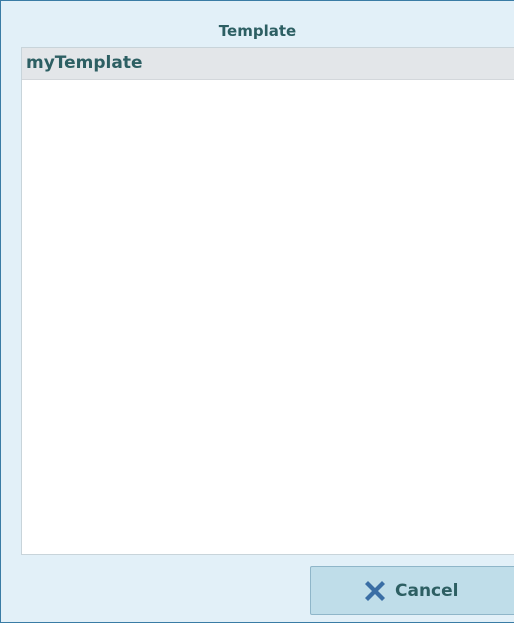  Describe the element at coordinates (375, 591) in the screenshot. I see `close-x-icon` at that location.